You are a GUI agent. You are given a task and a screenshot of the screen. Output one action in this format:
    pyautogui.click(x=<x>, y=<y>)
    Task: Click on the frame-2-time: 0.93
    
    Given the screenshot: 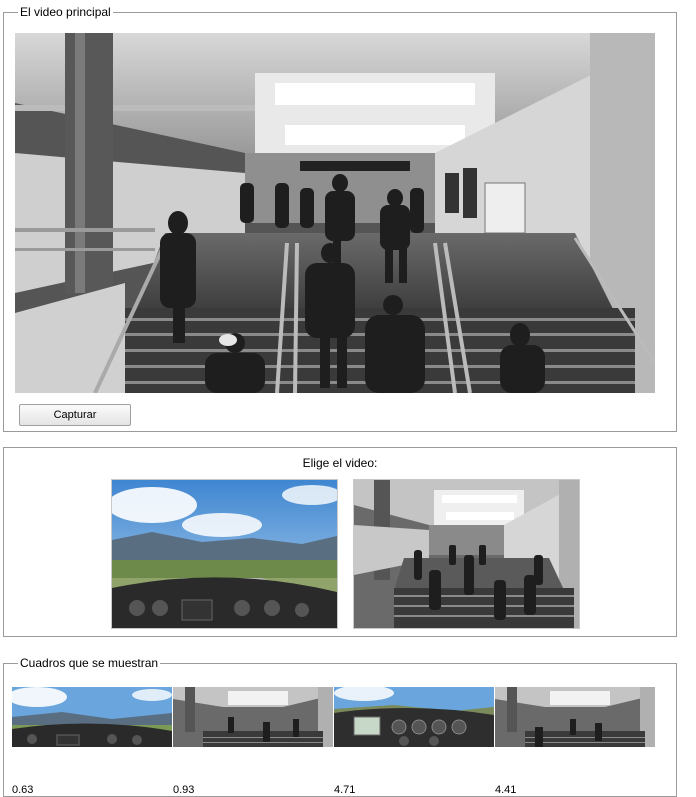 What is the action you would take?
    pyautogui.click(x=184, y=790)
    